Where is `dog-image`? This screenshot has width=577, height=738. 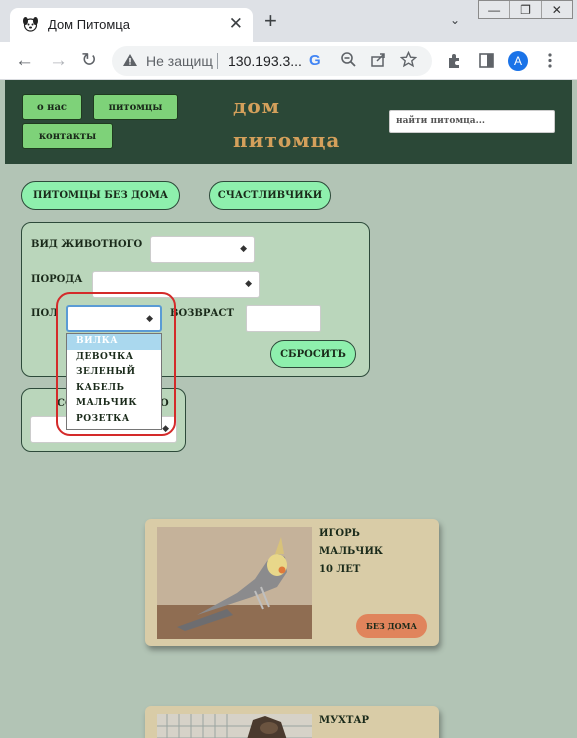 dog-image is located at coordinates (234, 726).